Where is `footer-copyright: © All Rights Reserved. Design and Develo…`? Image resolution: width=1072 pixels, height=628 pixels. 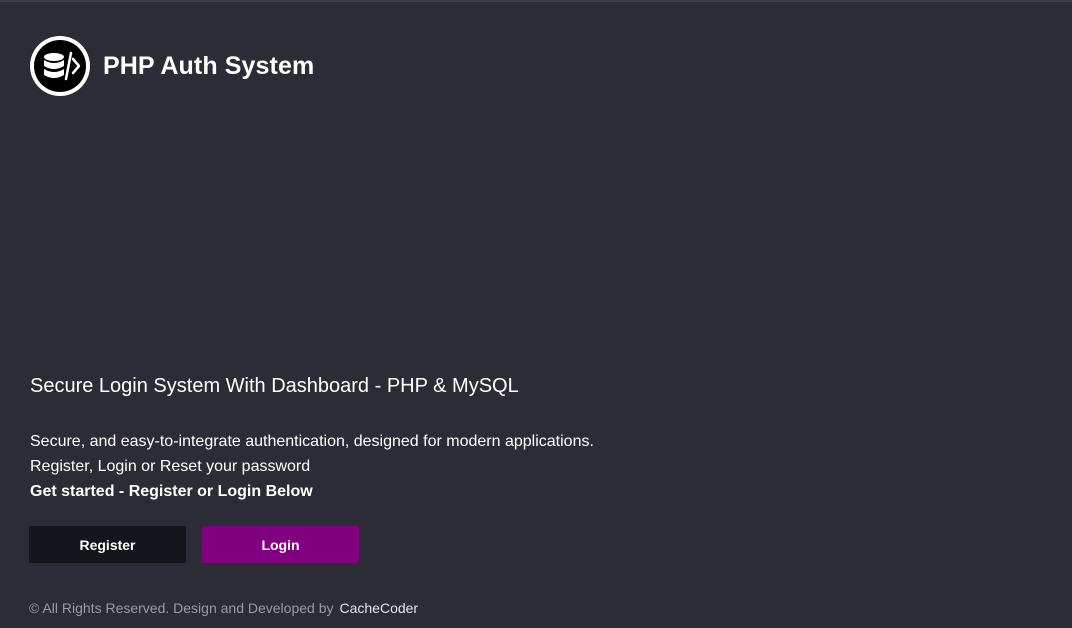 footer-copyright: © All Rights Reserved. Design and Develo… is located at coordinates (181, 608).